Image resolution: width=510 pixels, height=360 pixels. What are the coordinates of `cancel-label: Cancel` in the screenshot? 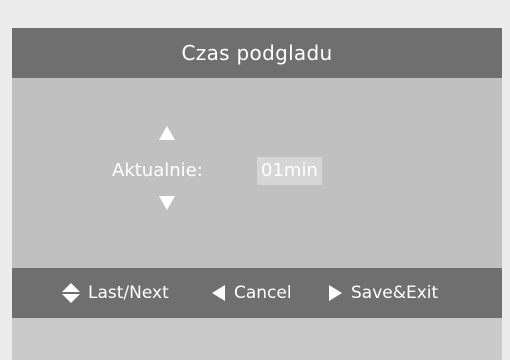 It's located at (263, 293).